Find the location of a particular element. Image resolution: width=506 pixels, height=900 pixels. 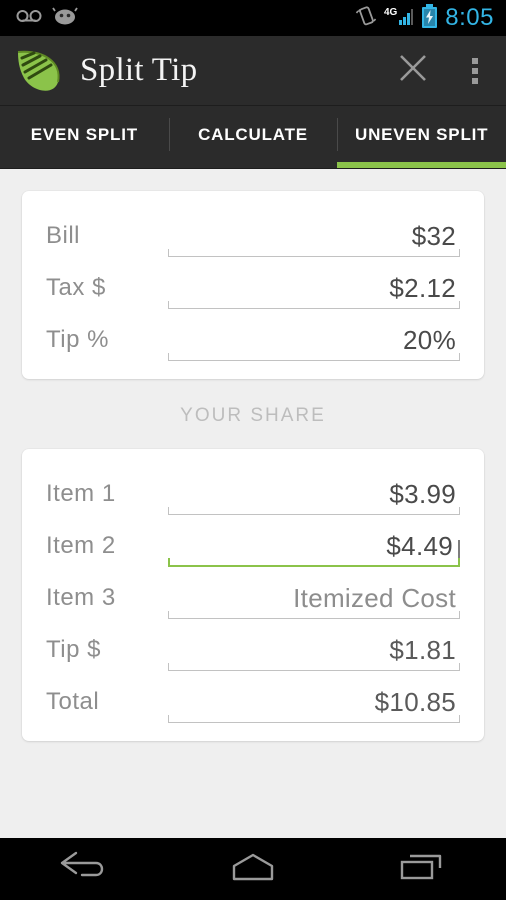

tax-input: $2.12 is located at coordinates (314, 287).